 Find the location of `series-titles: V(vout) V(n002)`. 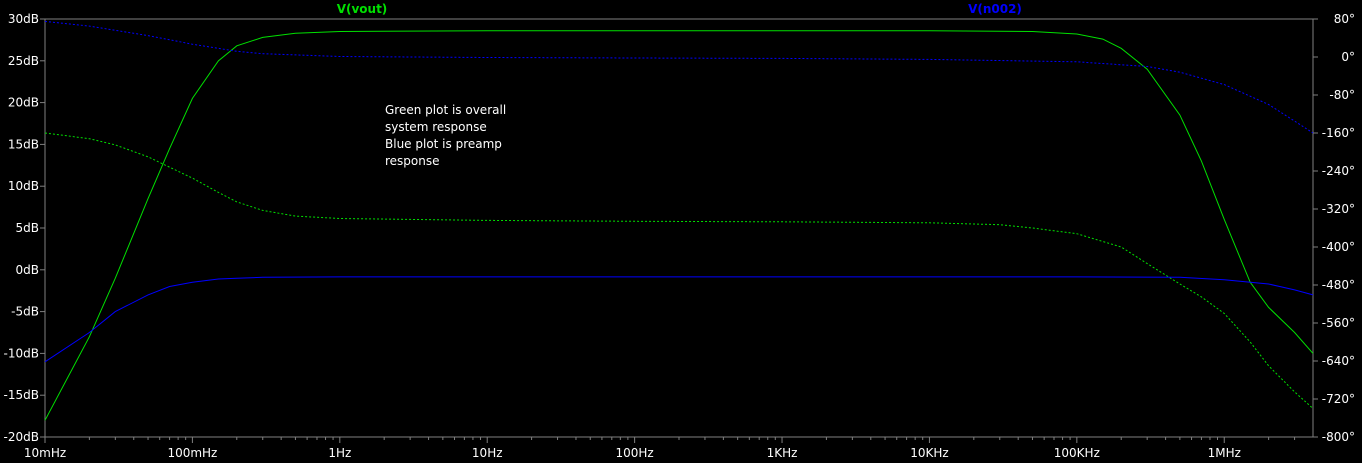

series-titles: V(vout) V(n002) is located at coordinates (679, 9).